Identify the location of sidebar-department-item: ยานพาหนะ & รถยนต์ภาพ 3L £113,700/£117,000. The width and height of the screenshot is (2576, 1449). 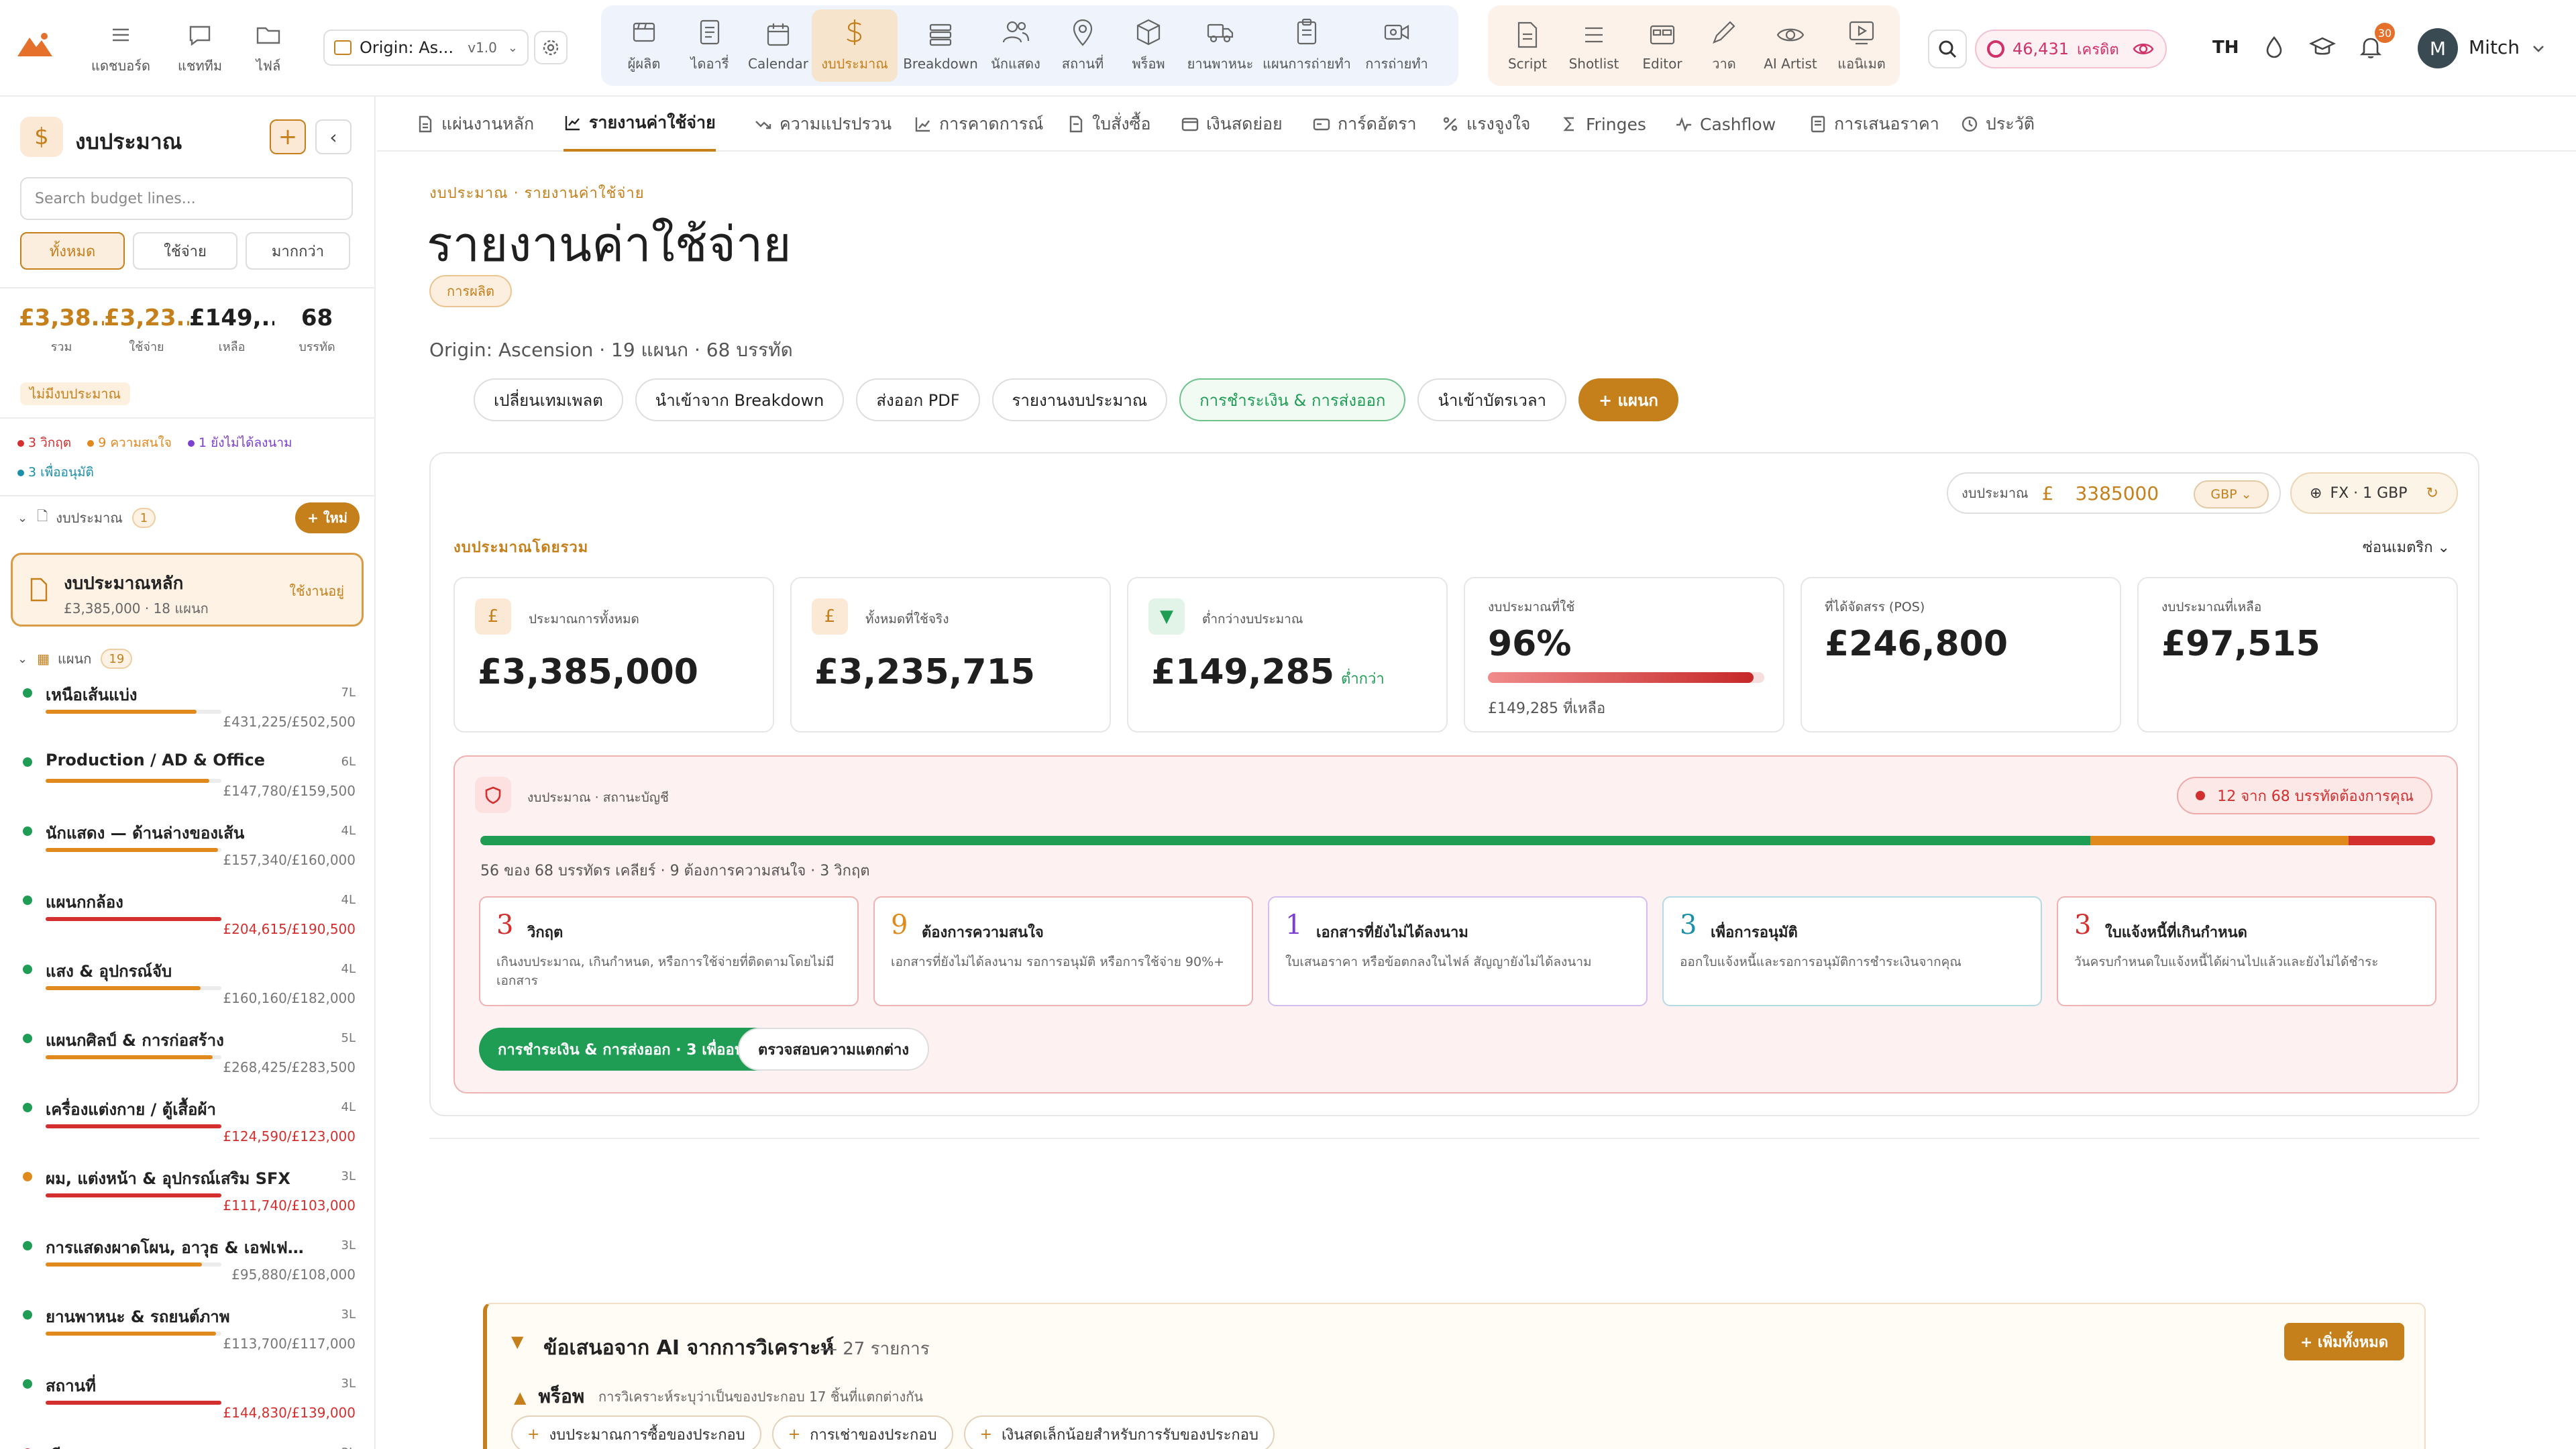
(188, 1337).